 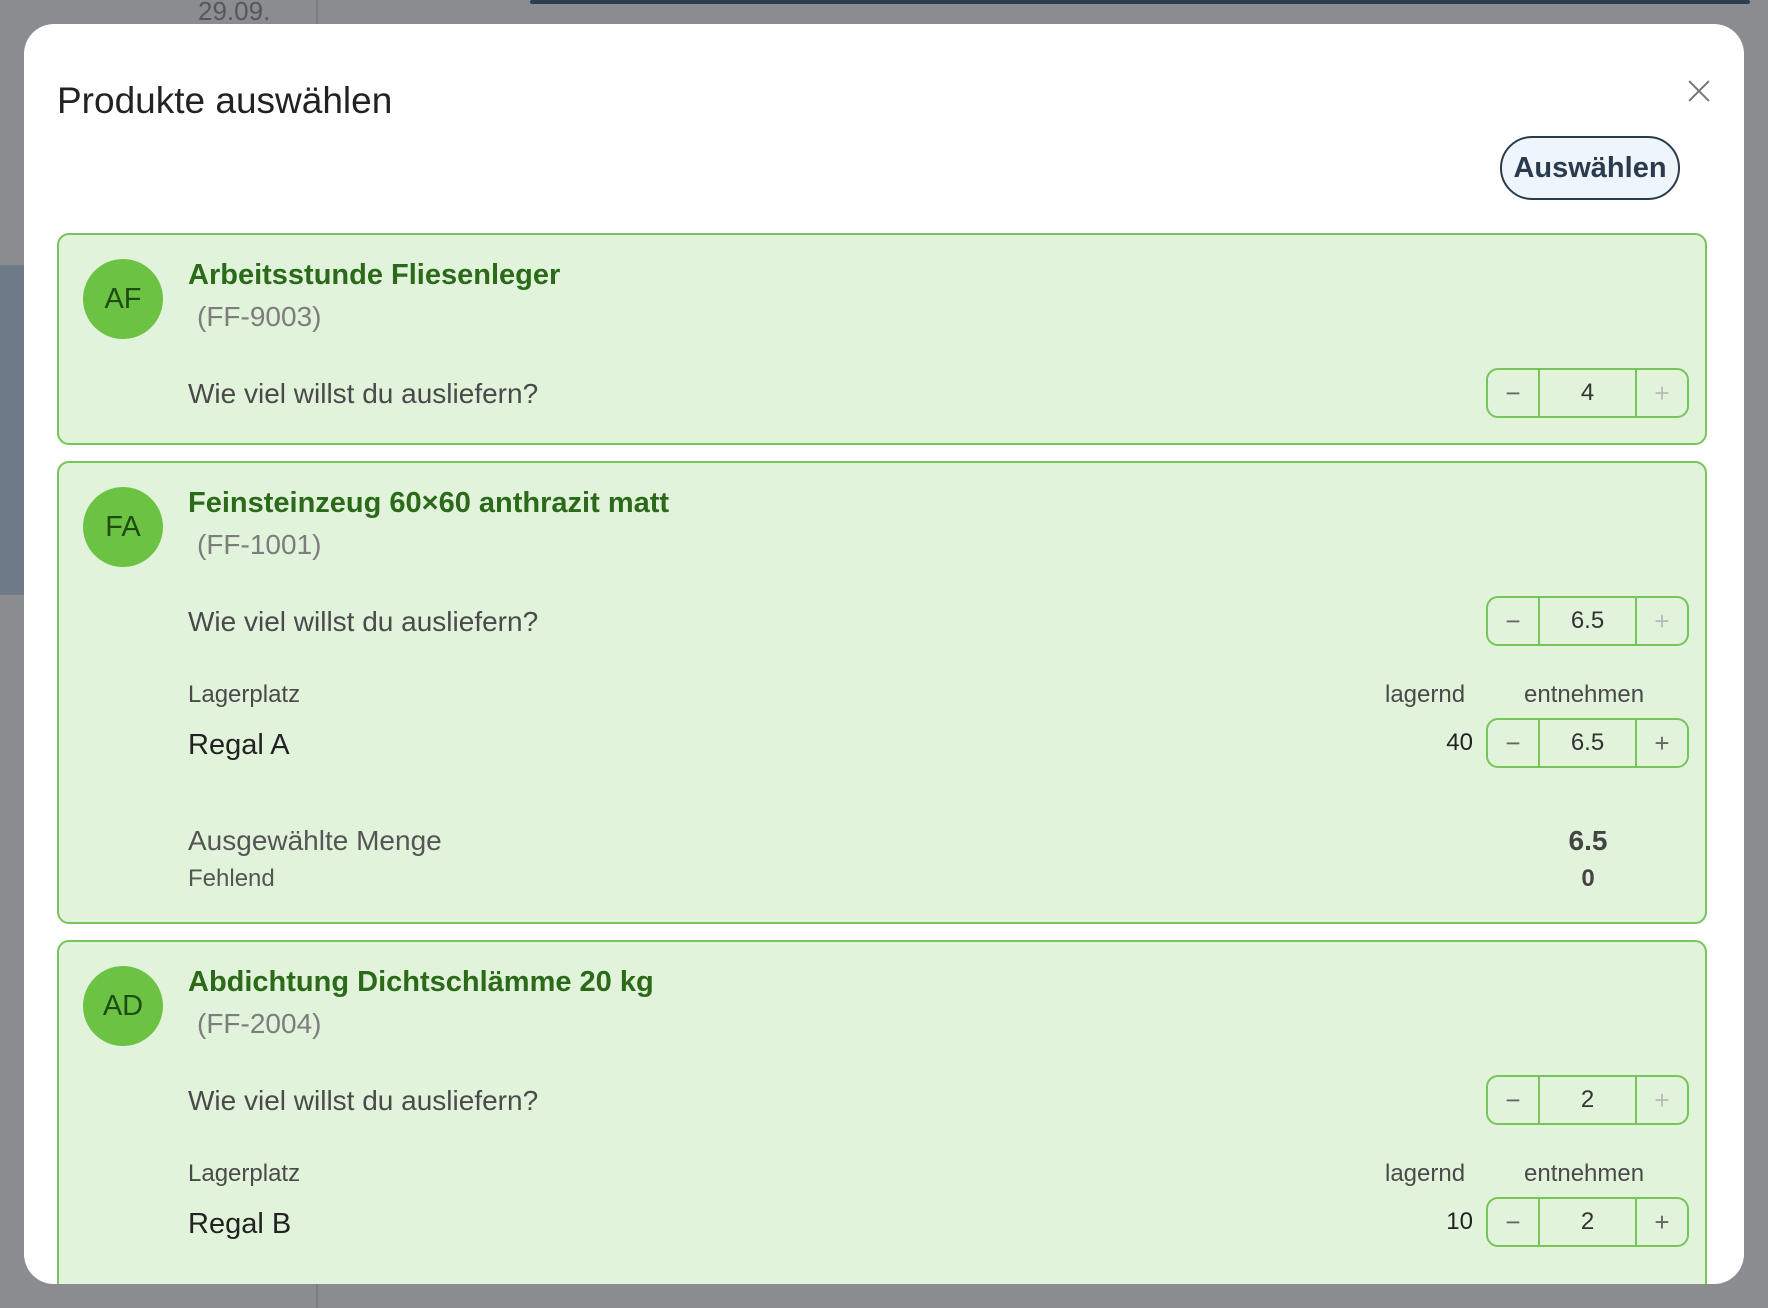 What do you see at coordinates (421, 982) in the screenshot?
I see `product-name: Abdichtung Dichtschlämme 20 kg` at bounding box center [421, 982].